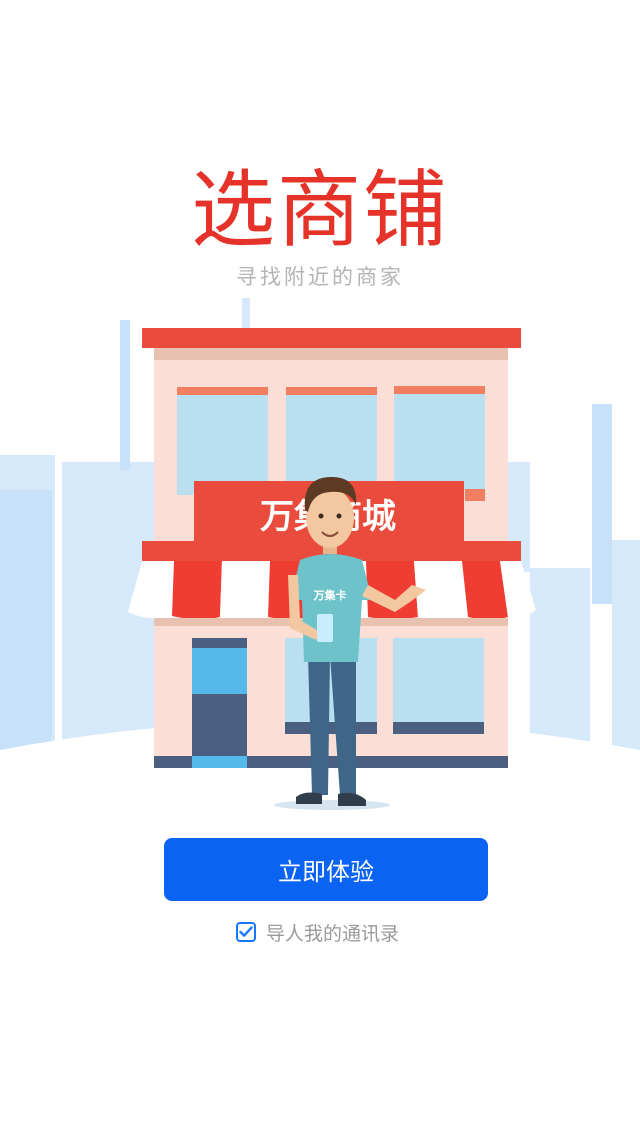  I want to click on import-contacts-option: 导人我的通讯录, so click(317, 932).